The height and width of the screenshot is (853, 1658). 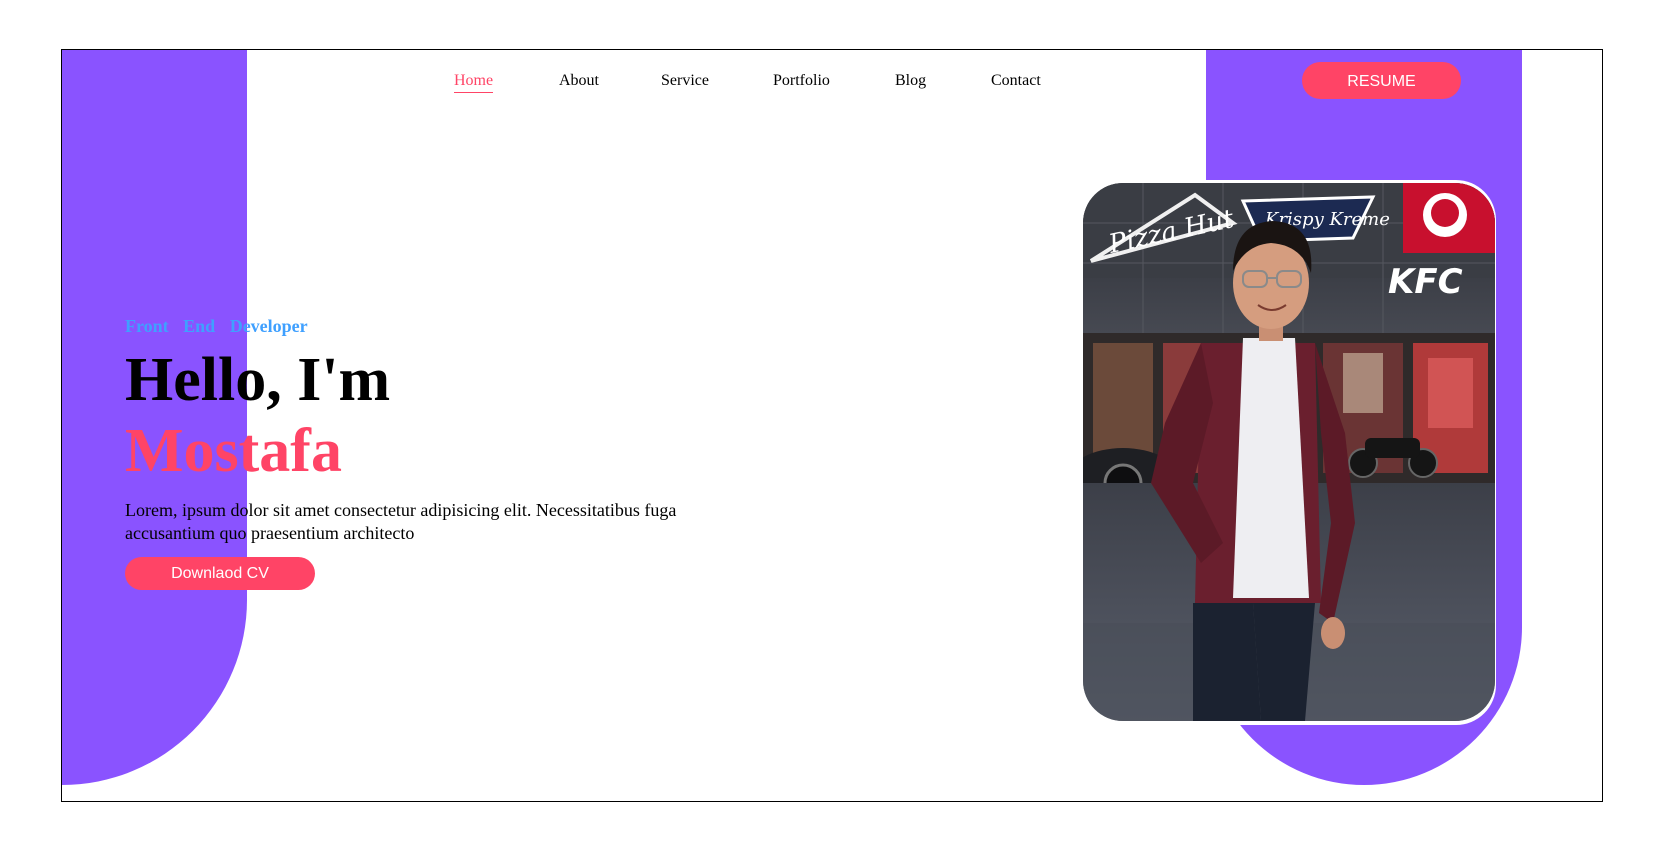 What do you see at coordinates (1381, 80) in the screenshot?
I see `resume-button: RESUME` at bounding box center [1381, 80].